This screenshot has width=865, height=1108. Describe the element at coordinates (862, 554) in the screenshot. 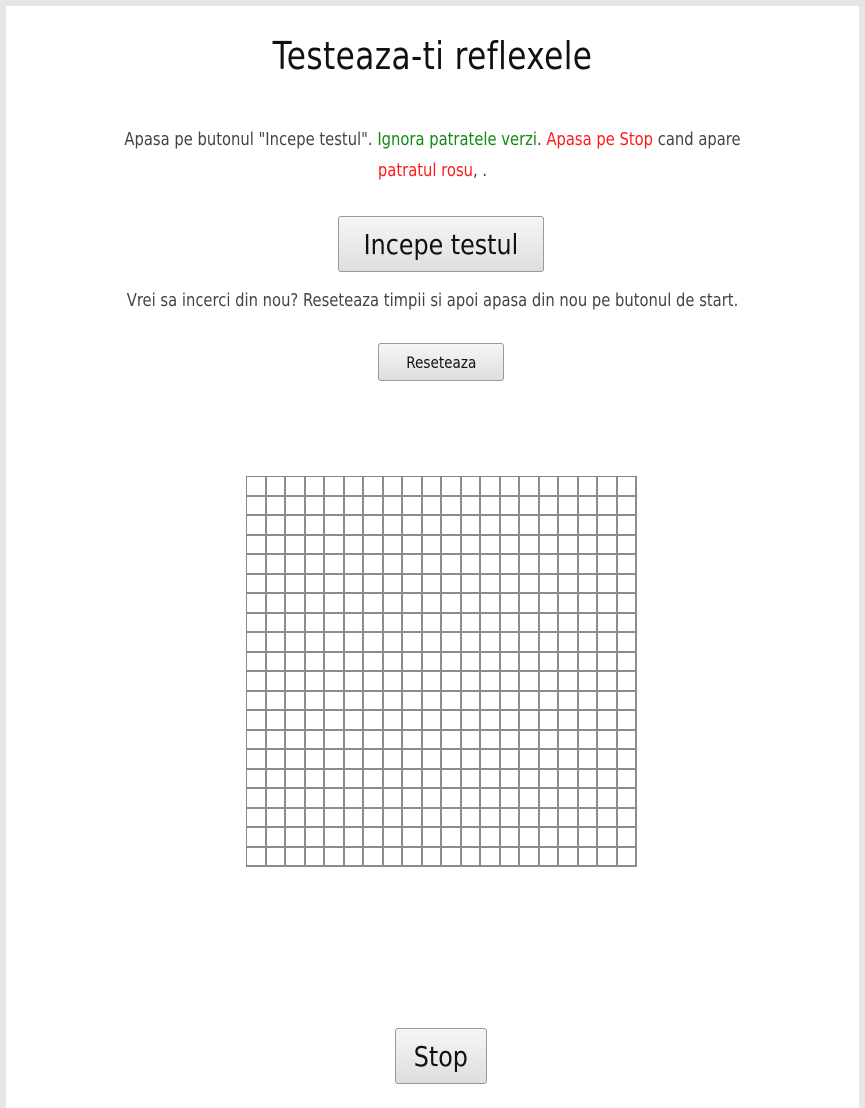

I see `page-frame-right` at that location.